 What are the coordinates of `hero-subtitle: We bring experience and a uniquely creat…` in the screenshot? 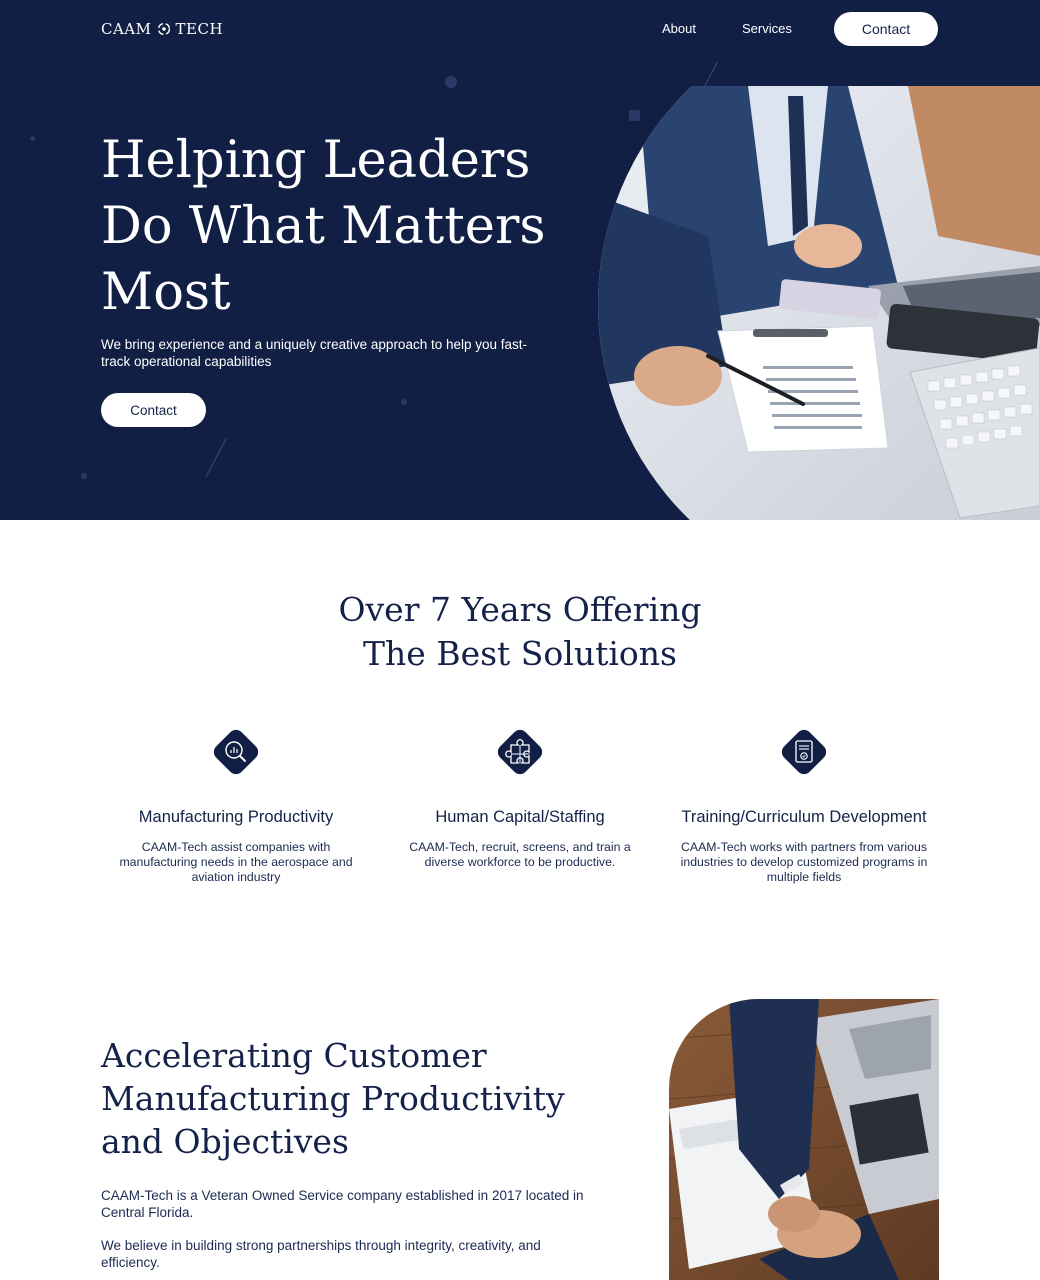 It's located at (314, 353).